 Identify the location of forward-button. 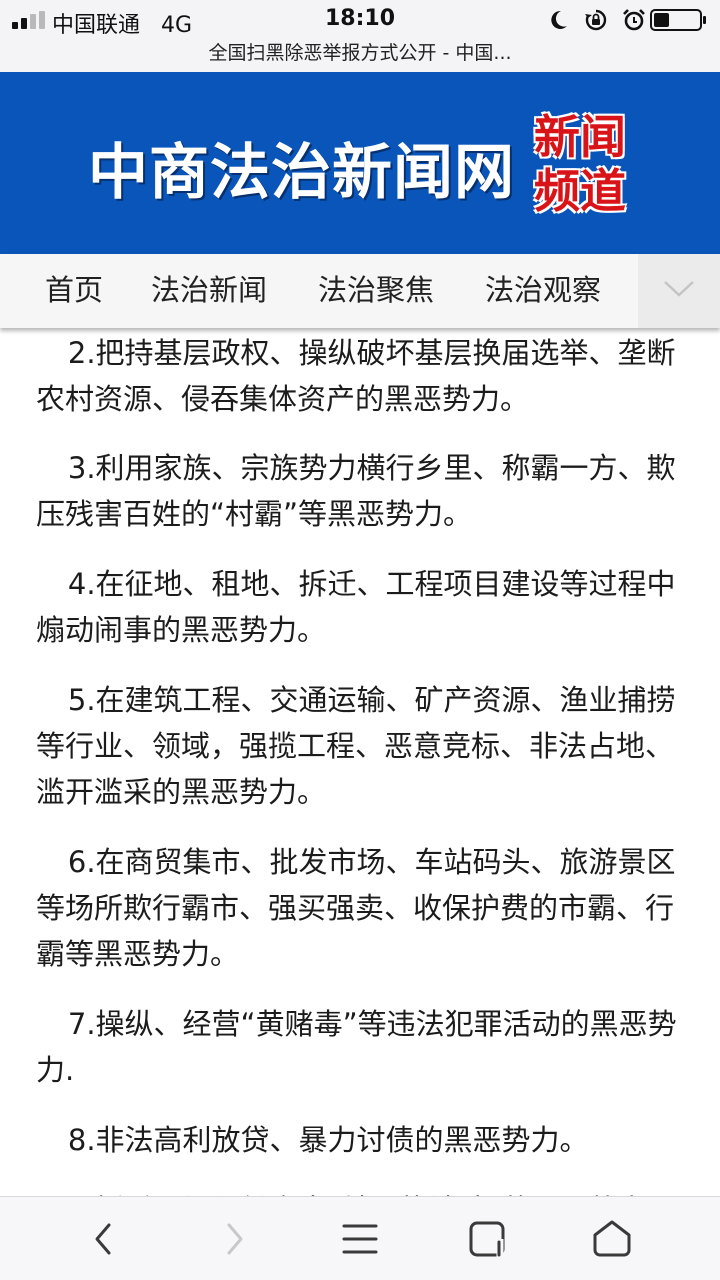
(234, 1239).